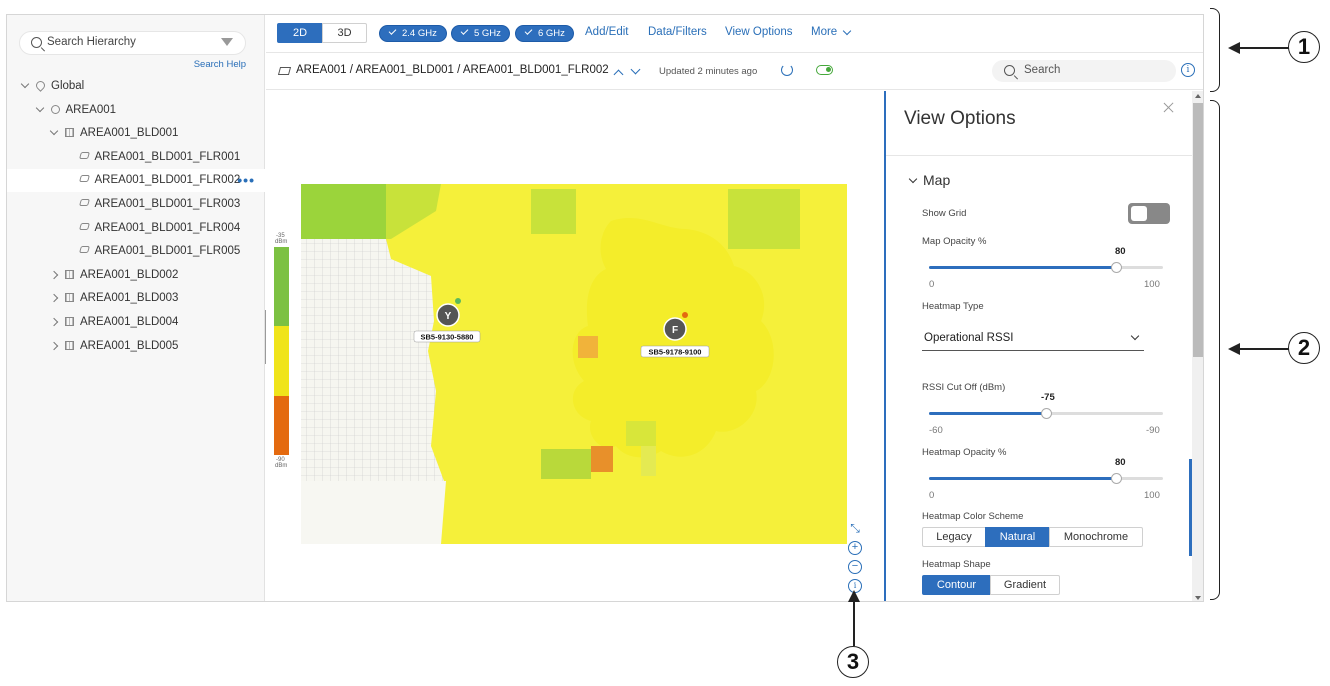 This screenshot has height=686, width=1330. What do you see at coordinates (1149, 213) in the screenshot?
I see `show-grid-toggle` at bounding box center [1149, 213].